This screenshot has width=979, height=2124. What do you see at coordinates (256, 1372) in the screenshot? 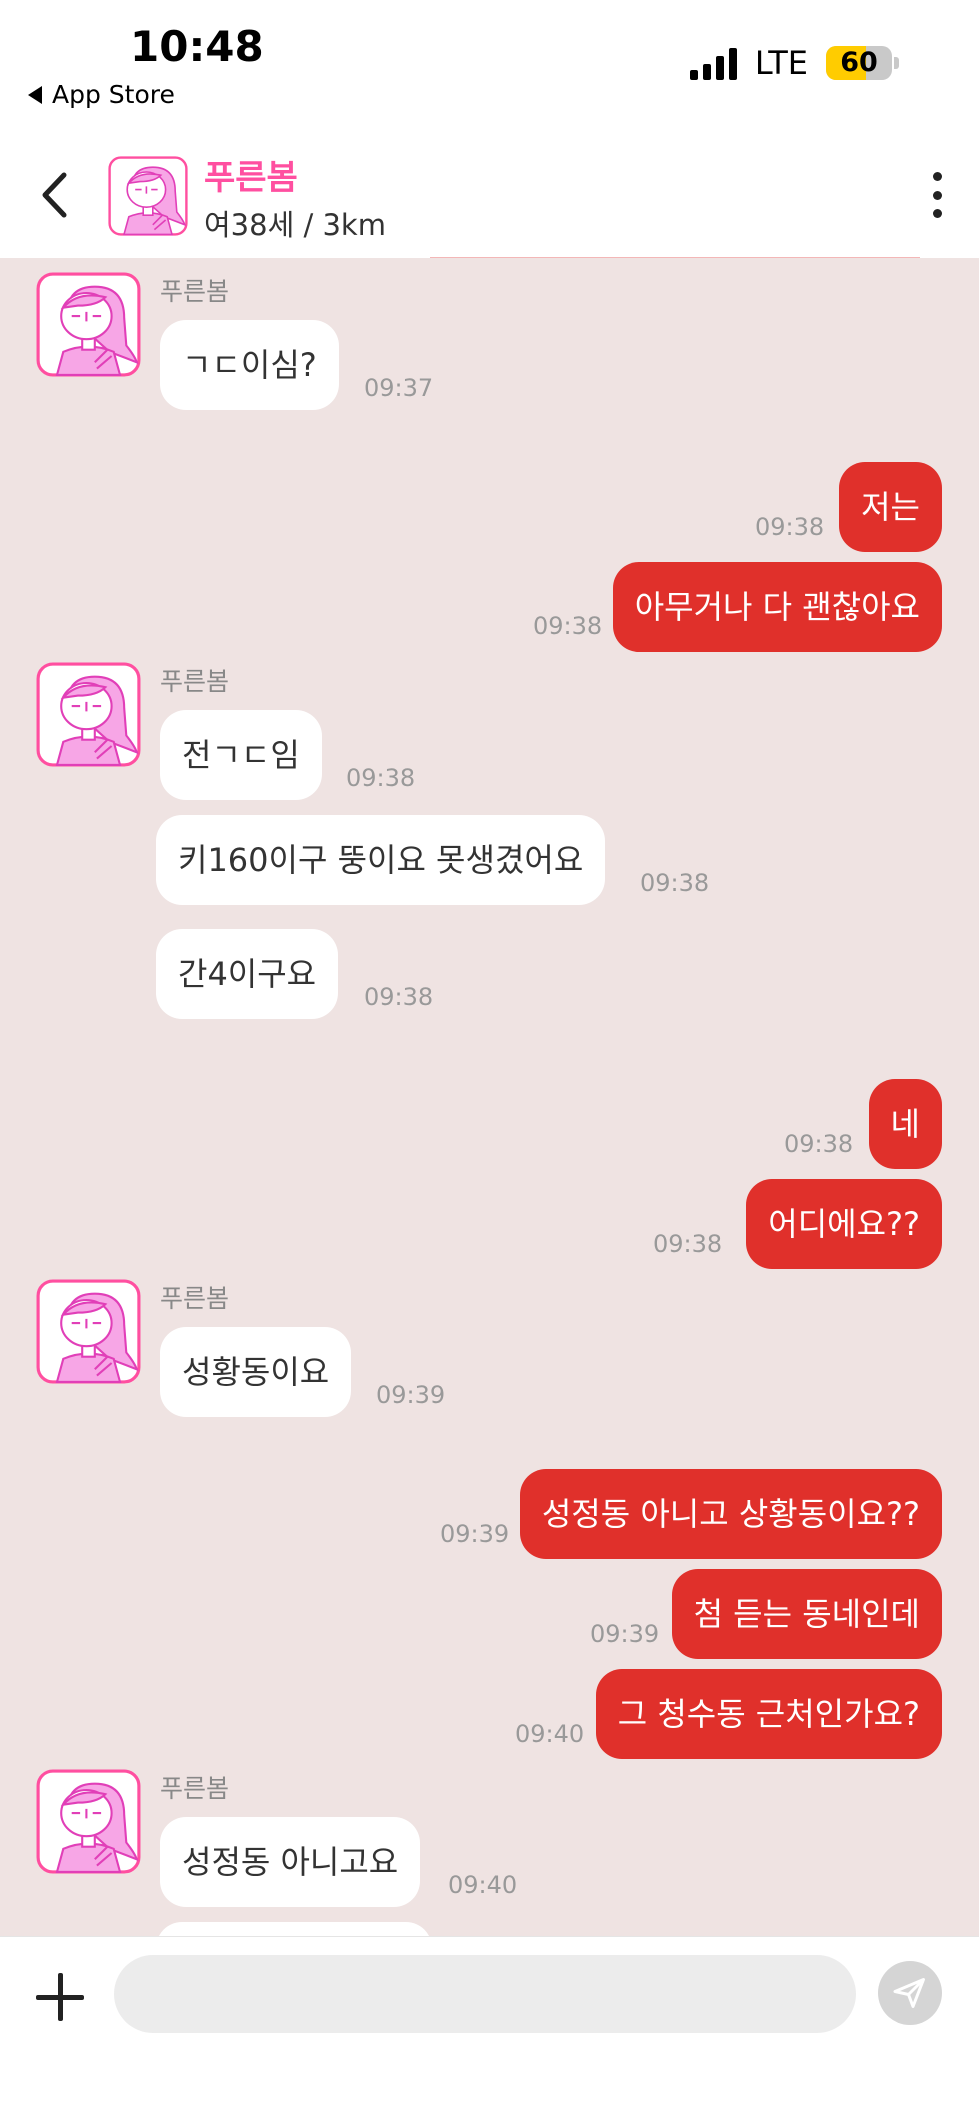
I see `incoming-message: 성황동이요` at bounding box center [256, 1372].